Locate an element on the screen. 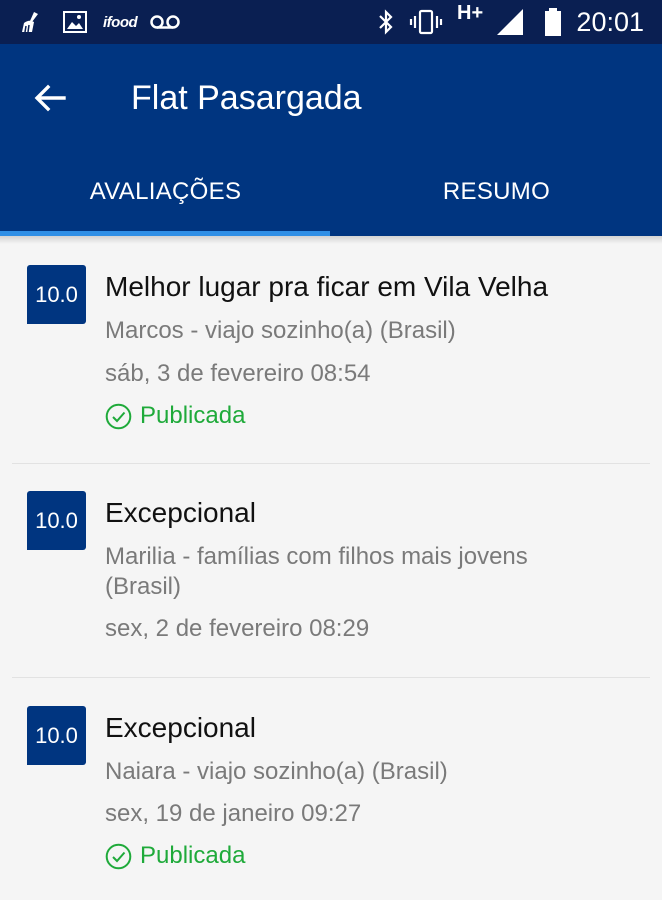  battery-icon is located at coordinates (553, 22).